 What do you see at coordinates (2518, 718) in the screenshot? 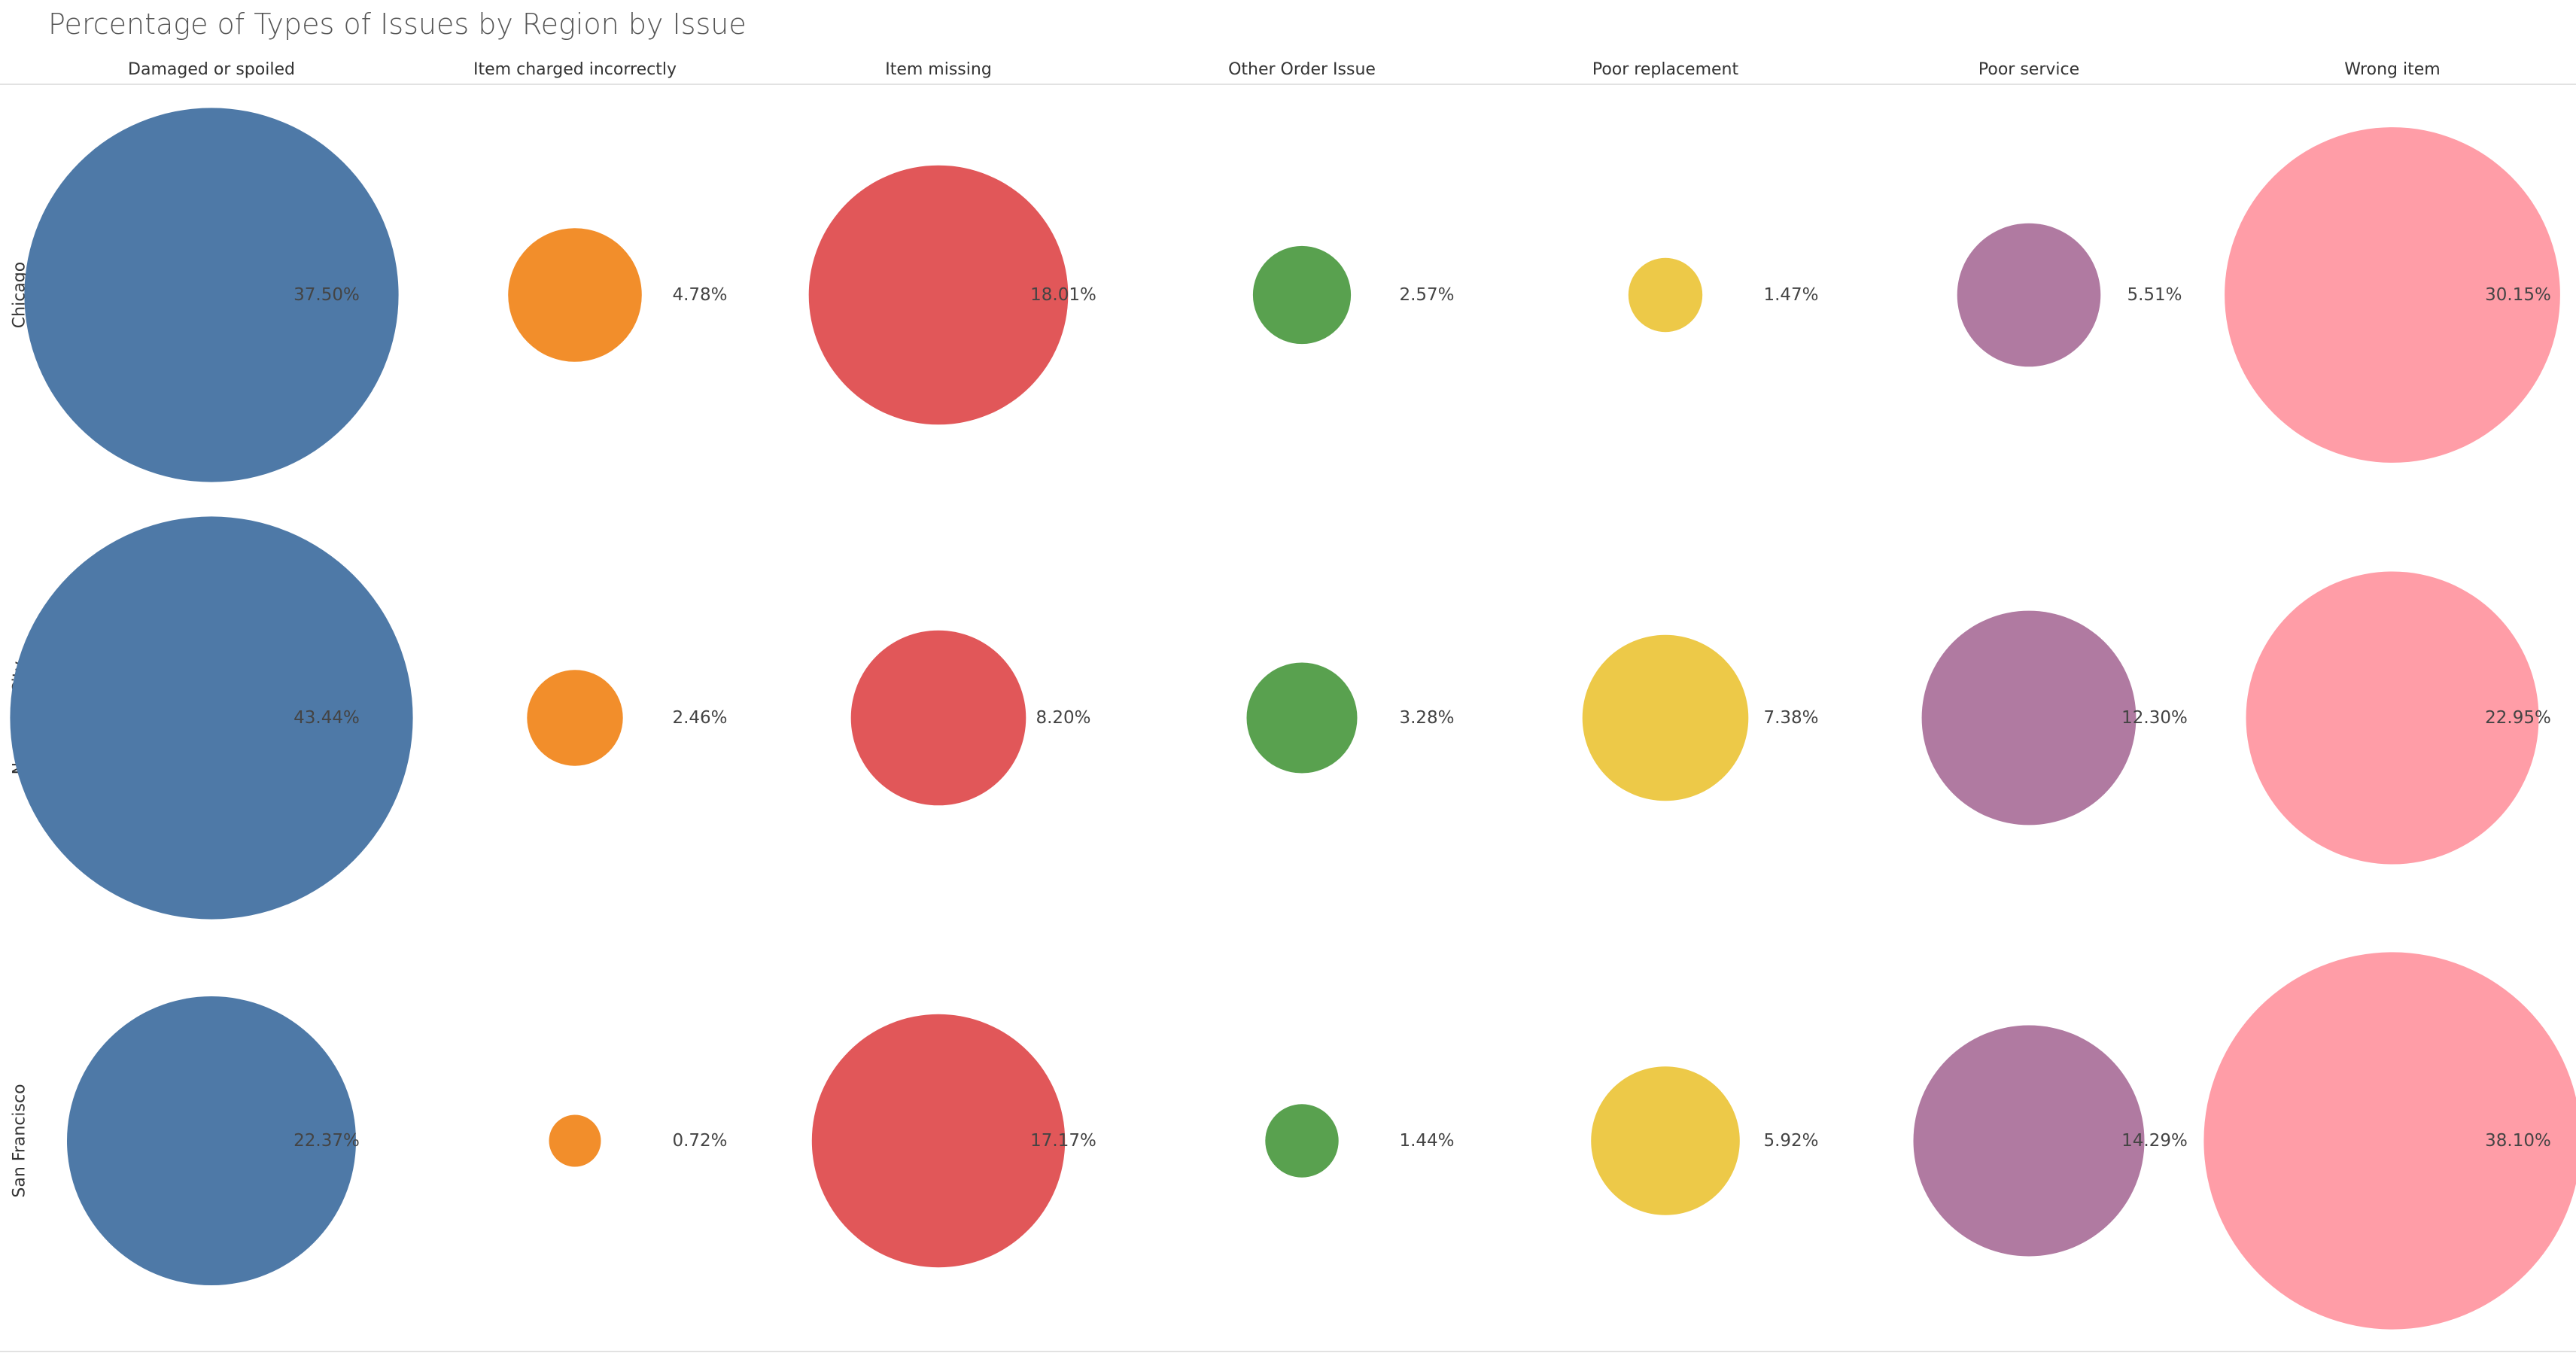
I see `value-label: 22.95%` at bounding box center [2518, 718].